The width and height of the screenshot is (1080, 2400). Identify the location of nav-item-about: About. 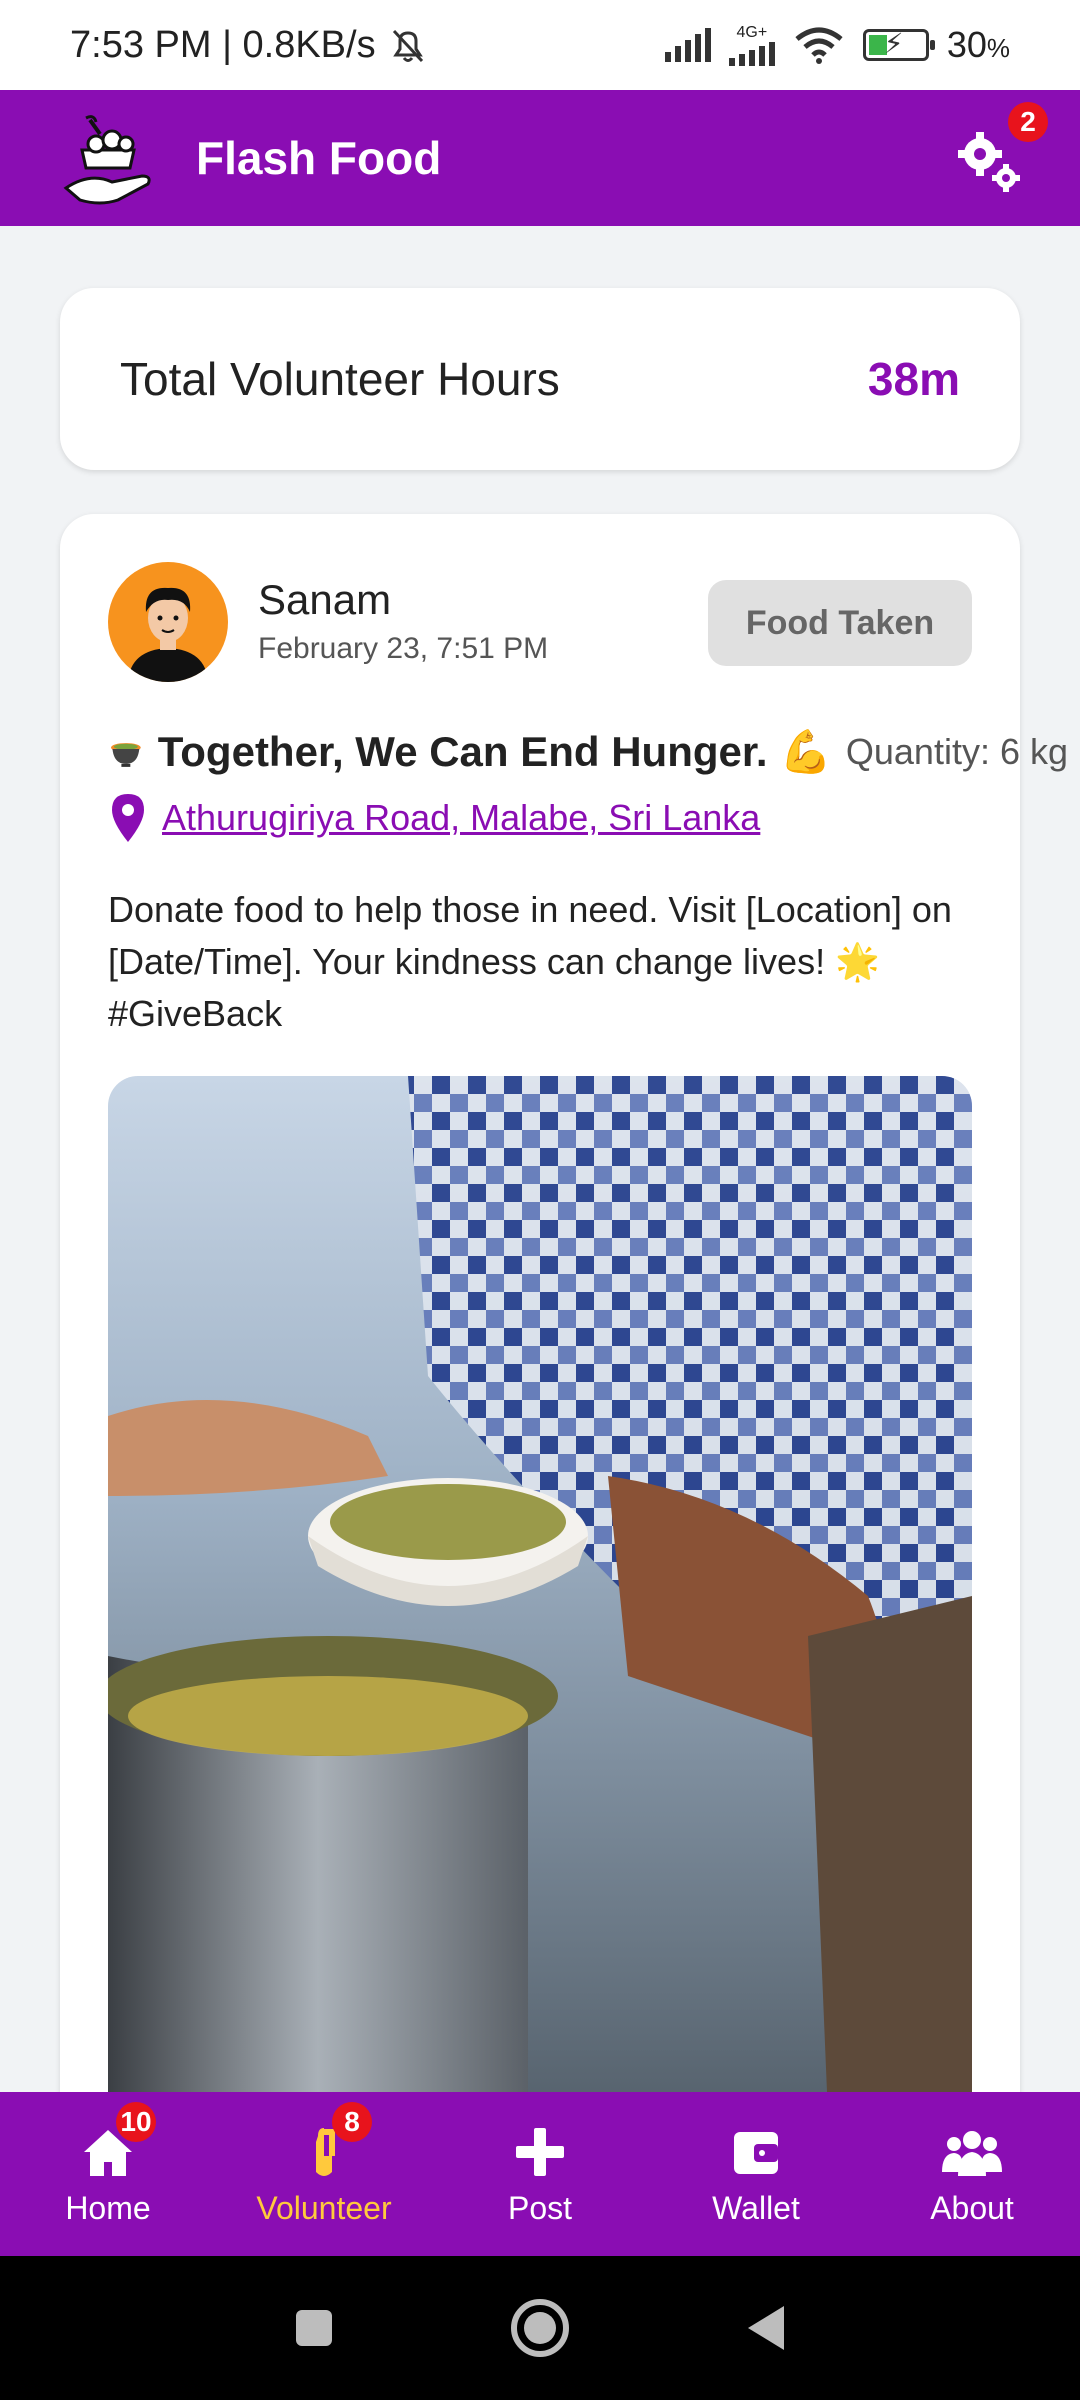
(972, 2174).